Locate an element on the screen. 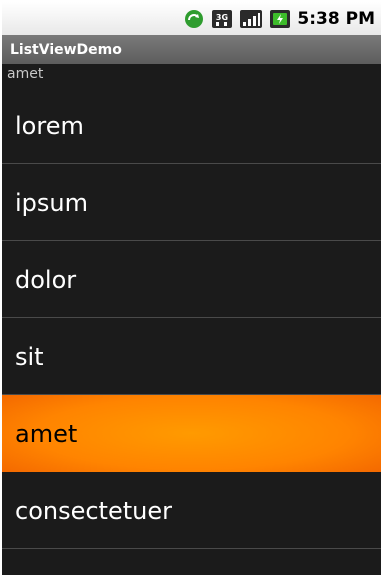 Image resolution: width=383 pixels, height=577 pixels. list-item: consectetuer is located at coordinates (191, 510).